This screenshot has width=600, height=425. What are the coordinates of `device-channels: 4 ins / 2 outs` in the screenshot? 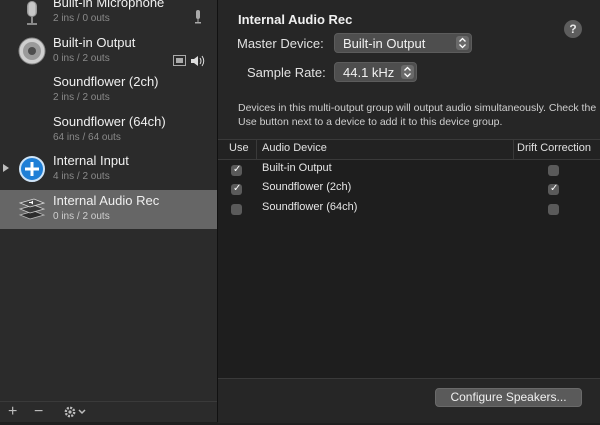 It's located at (81, 176).